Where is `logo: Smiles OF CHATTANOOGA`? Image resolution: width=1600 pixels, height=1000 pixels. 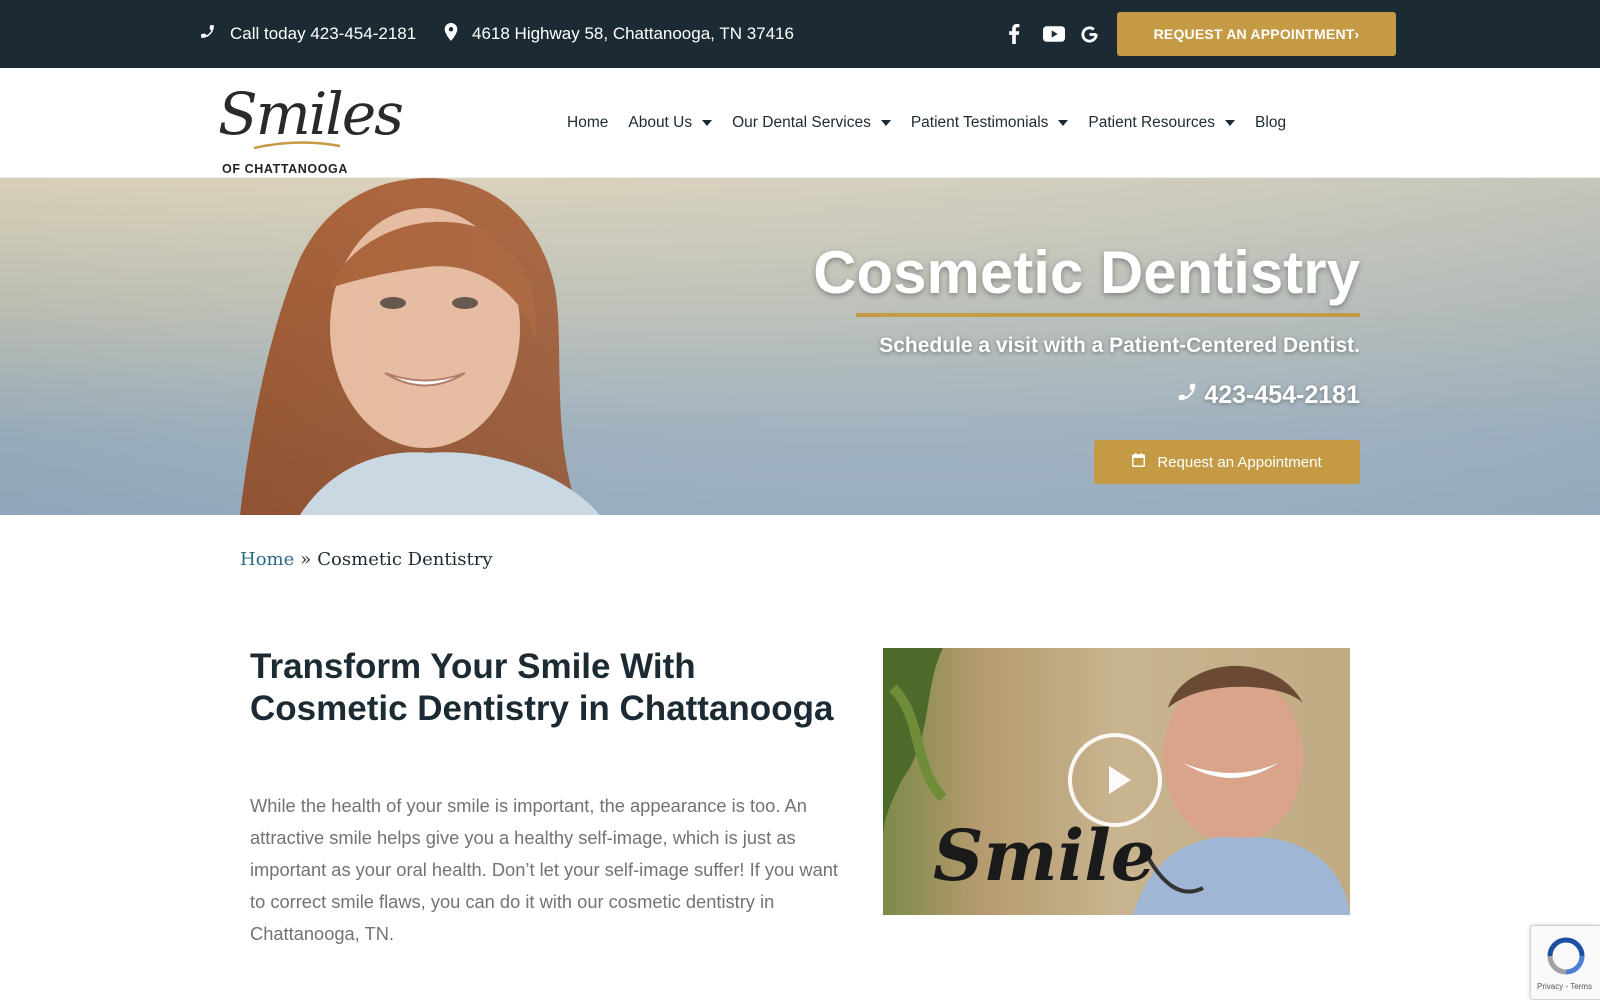
logo: Smiles OF CHATTANOOGA is located at coordinates (310, 128).